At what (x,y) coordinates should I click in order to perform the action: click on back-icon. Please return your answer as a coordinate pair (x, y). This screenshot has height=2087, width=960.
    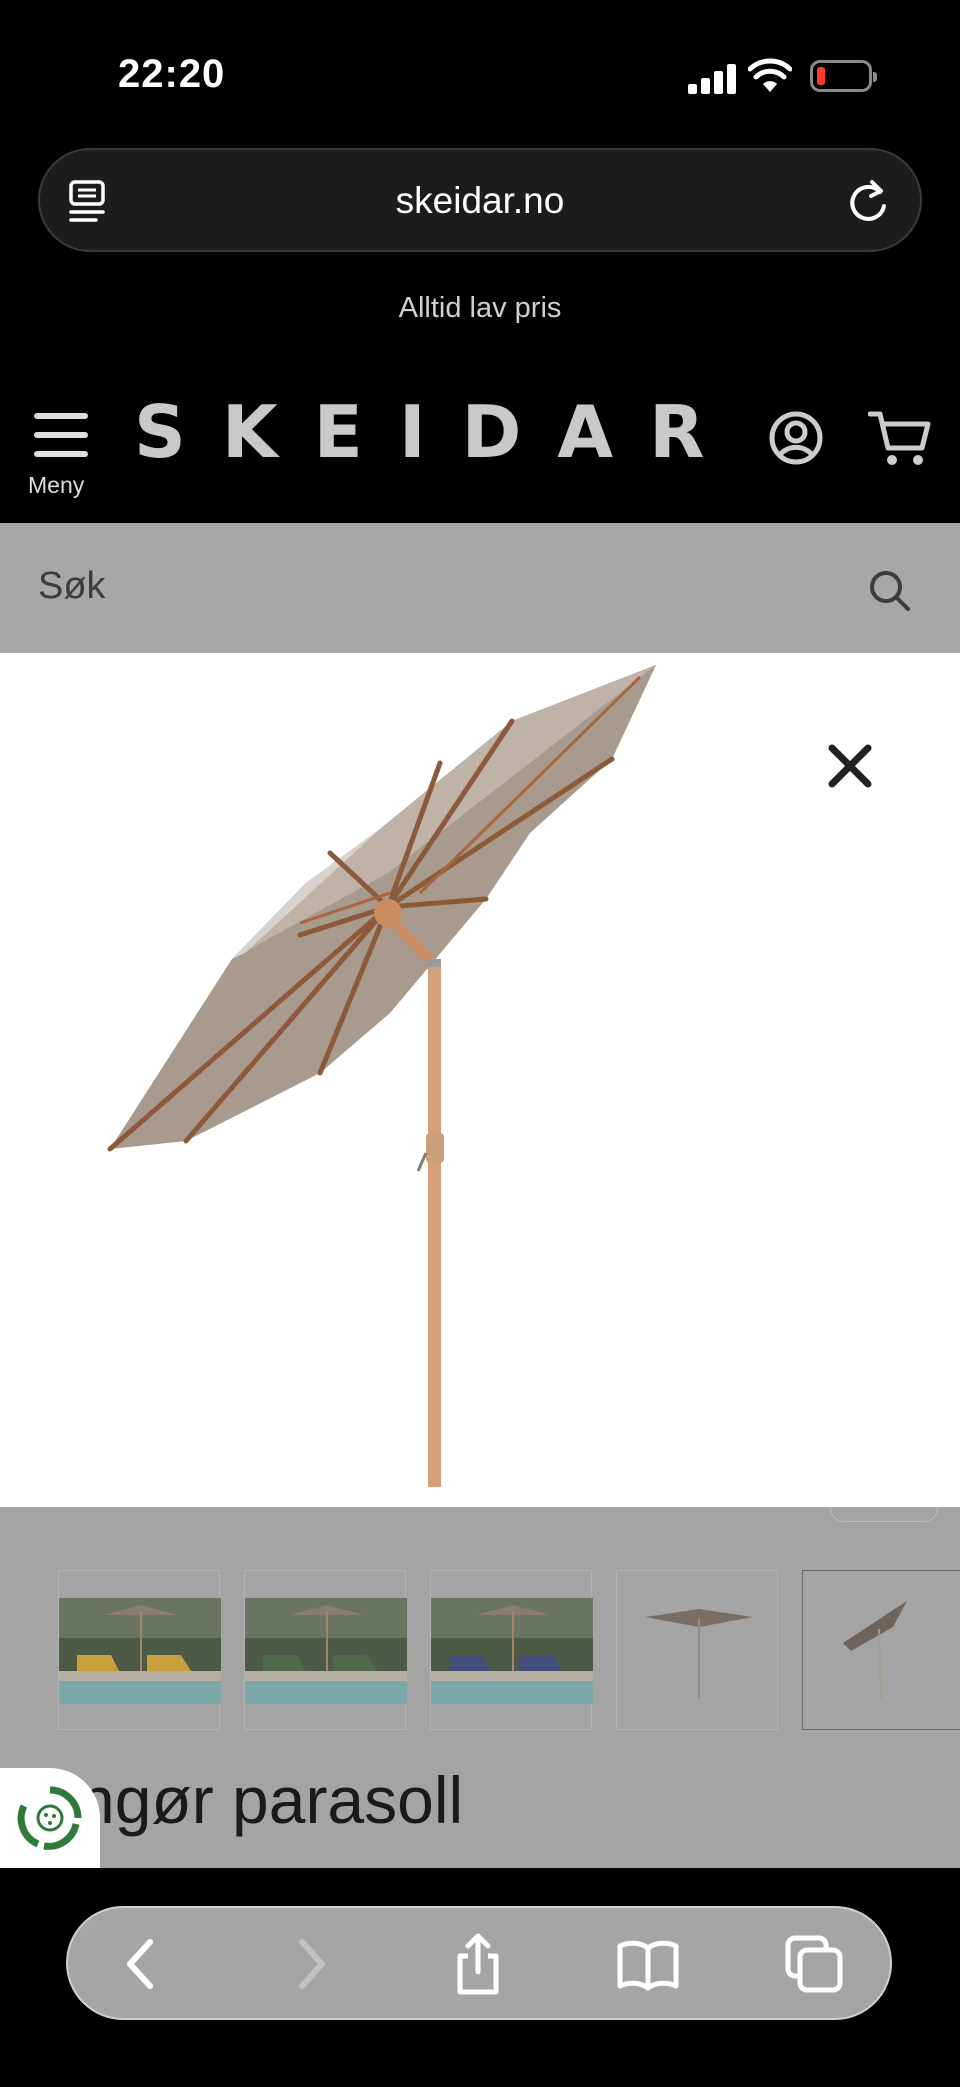
    Looking at the image, I should click on (142, 1964).